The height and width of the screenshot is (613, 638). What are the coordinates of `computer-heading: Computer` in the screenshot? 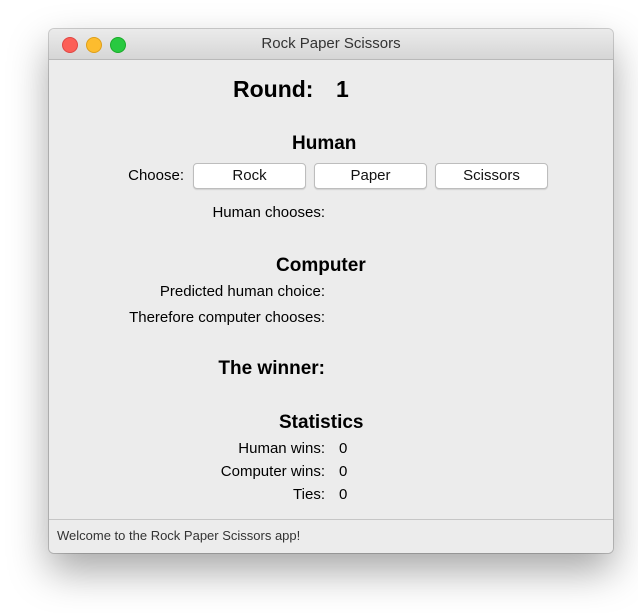 It's located at (321, 265).